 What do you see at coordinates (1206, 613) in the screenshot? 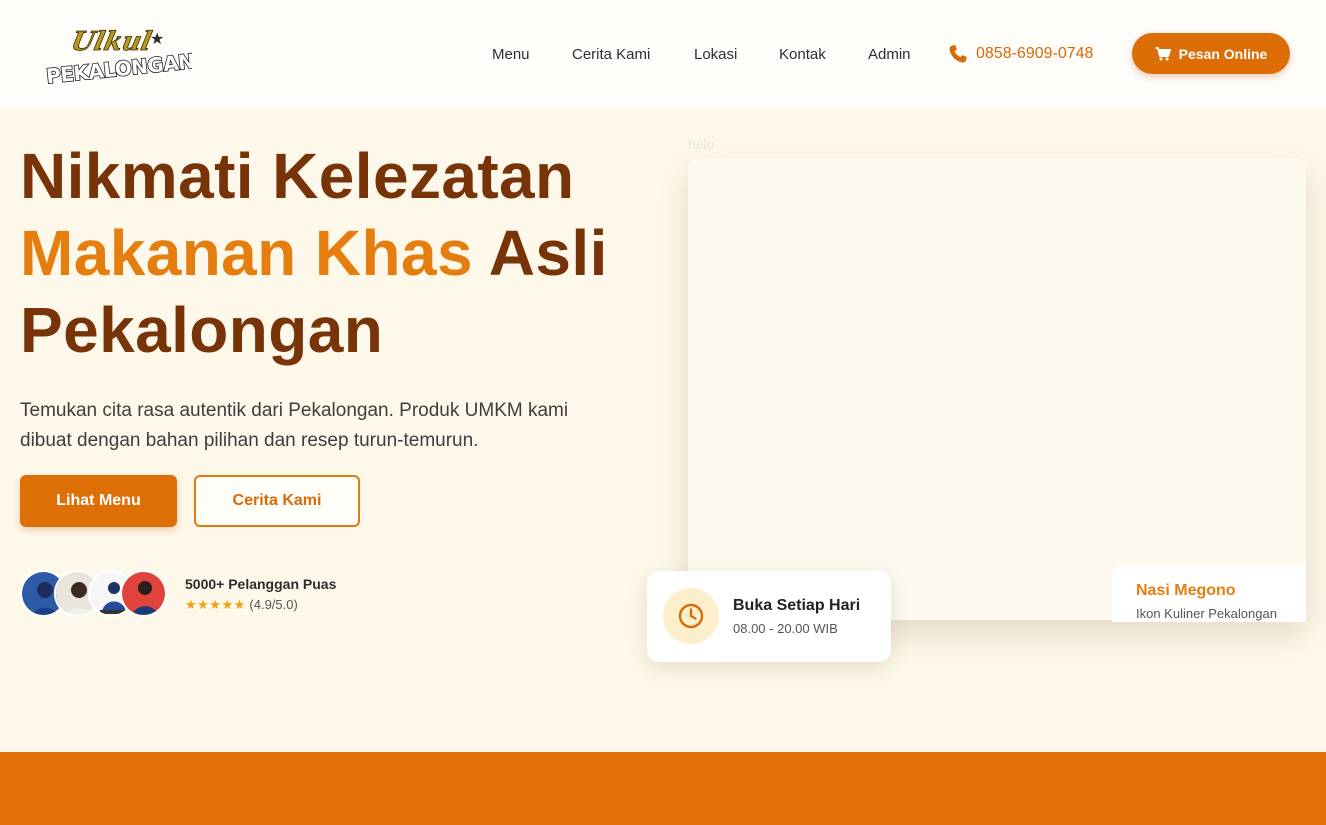
I see `dish-subtitle: Ikon Kuliner Pekalongan` at bounding box center [1206, 613].